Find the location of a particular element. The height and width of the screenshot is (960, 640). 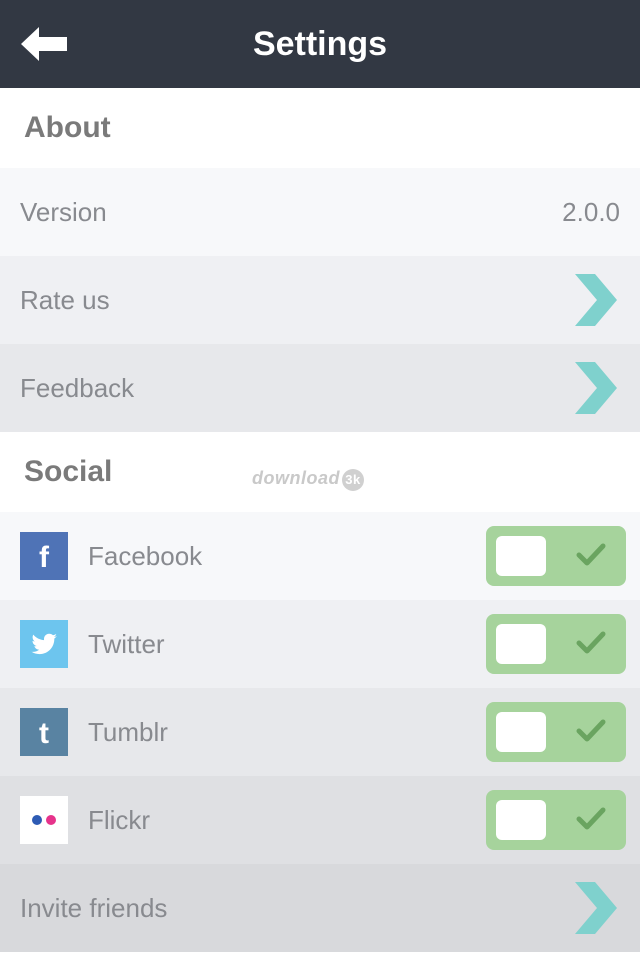

section-header-about: About is located at coordinates (320, 128).